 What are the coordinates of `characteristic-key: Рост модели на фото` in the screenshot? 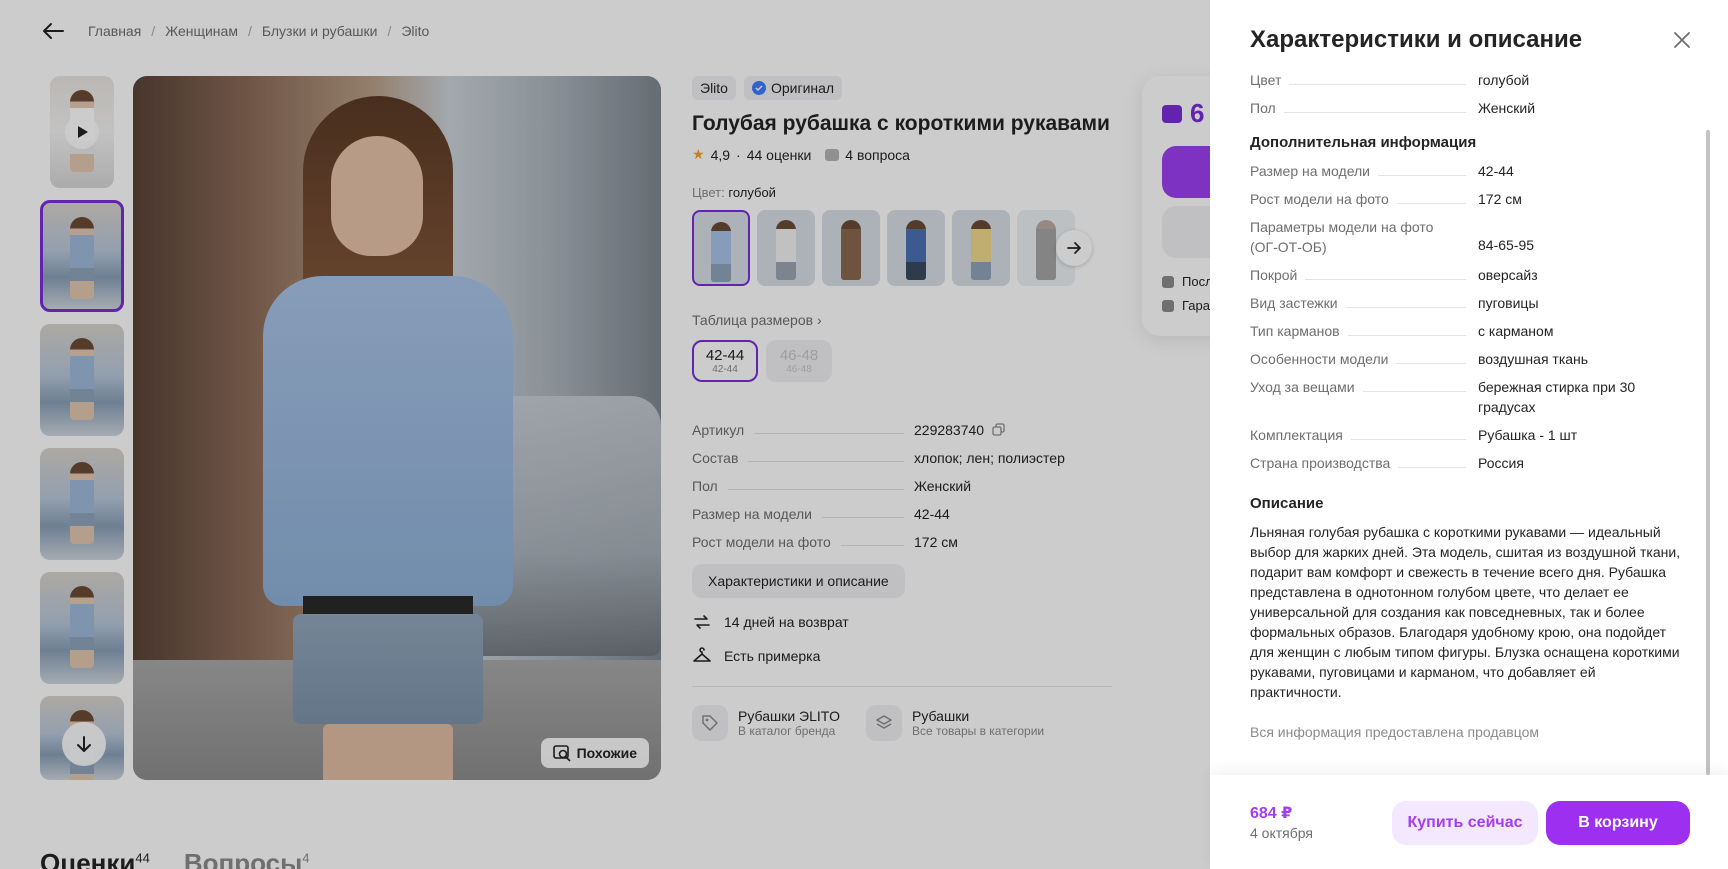 It's located at (1364, 199).